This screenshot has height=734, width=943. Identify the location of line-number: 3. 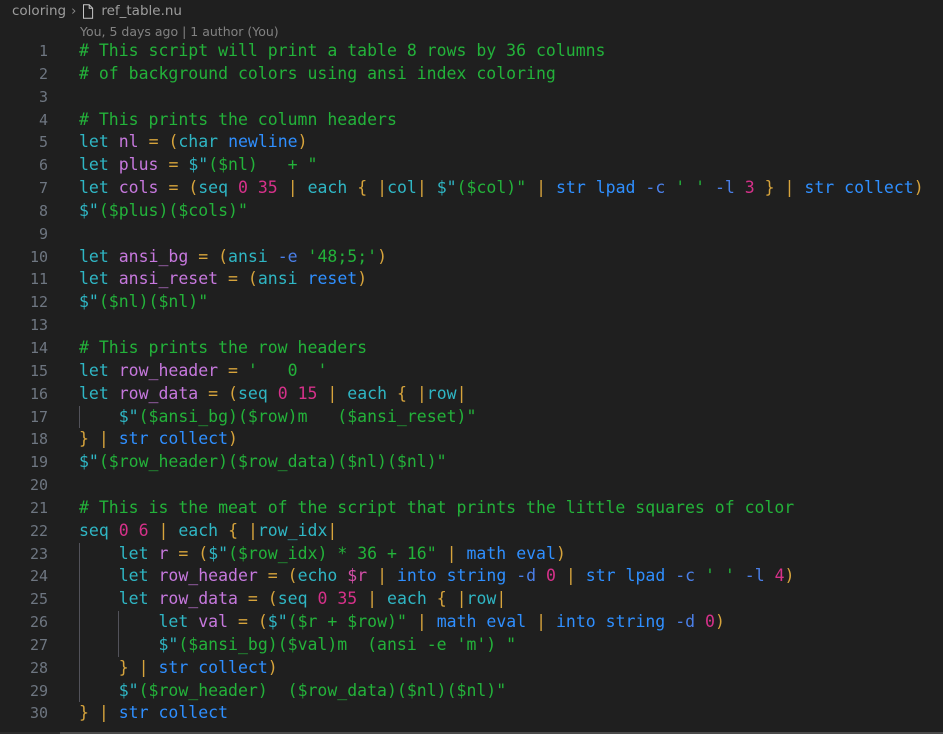
(43, 96).